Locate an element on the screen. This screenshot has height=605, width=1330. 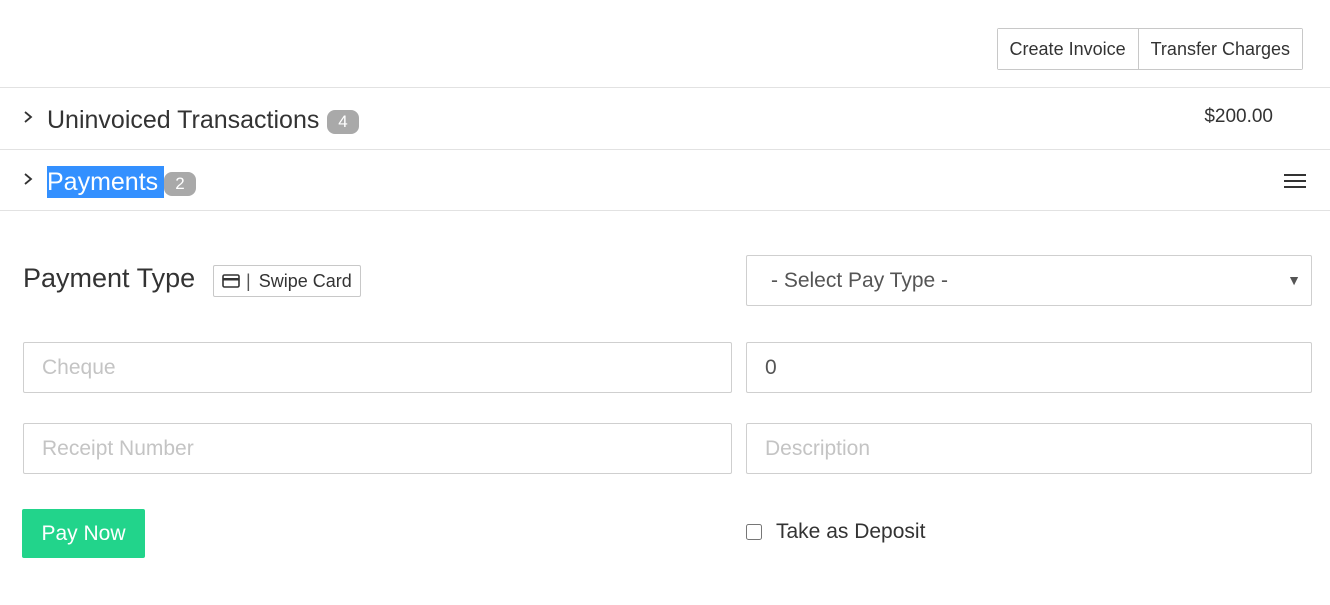
cheque-input is located at coordinates (377, 367).